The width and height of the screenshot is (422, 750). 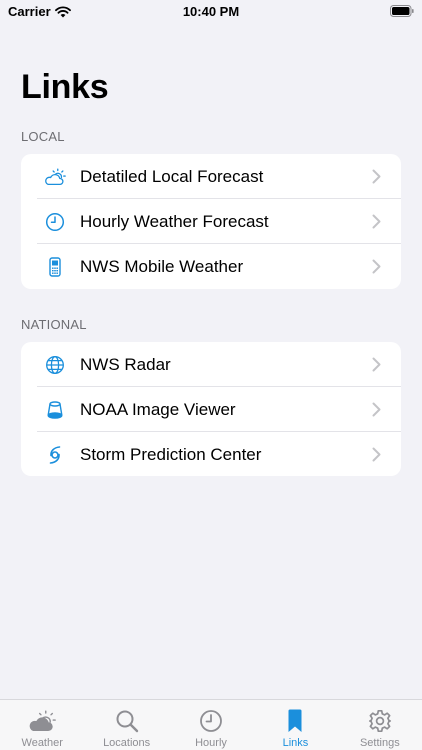 What do you see at coordinates (158, 409) in the screenshot?
I see `link-label: NOAA Image Viewer` at bounding box center [158, 409].